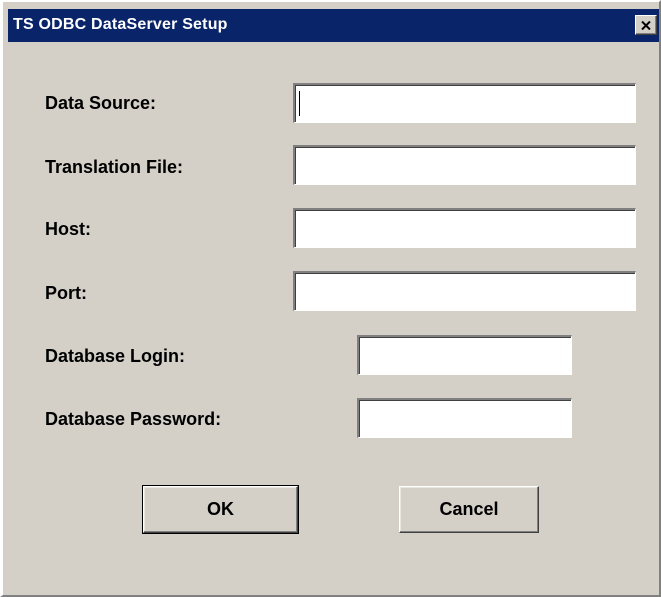  What do you see at coordinates (66, 293) in the screenshot?
I see `port-label: Port:` at bounding box center [66, 293].